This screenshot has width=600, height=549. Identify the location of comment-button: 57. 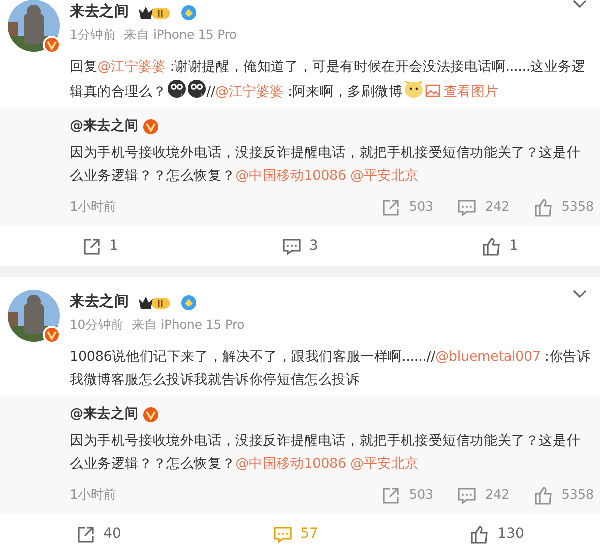
(296, 534).